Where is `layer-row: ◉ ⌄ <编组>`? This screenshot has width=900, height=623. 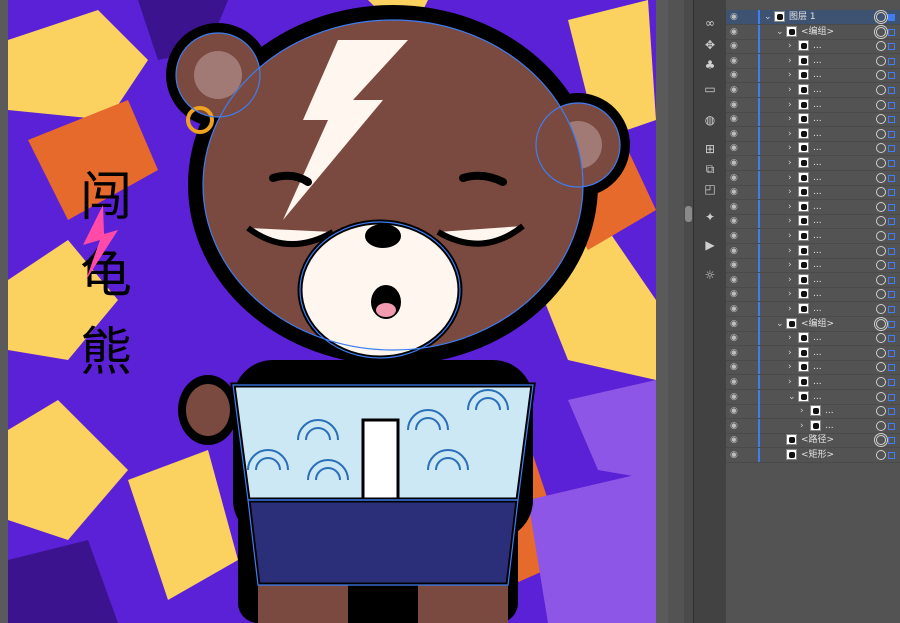
layer-row: ◉ ⌄ <编组> is located at coordinates (813, 324).